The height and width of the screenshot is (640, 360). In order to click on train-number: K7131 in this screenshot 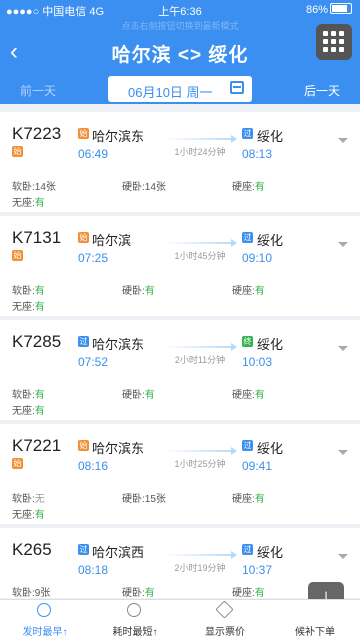, I will do `click(37, 237)`.